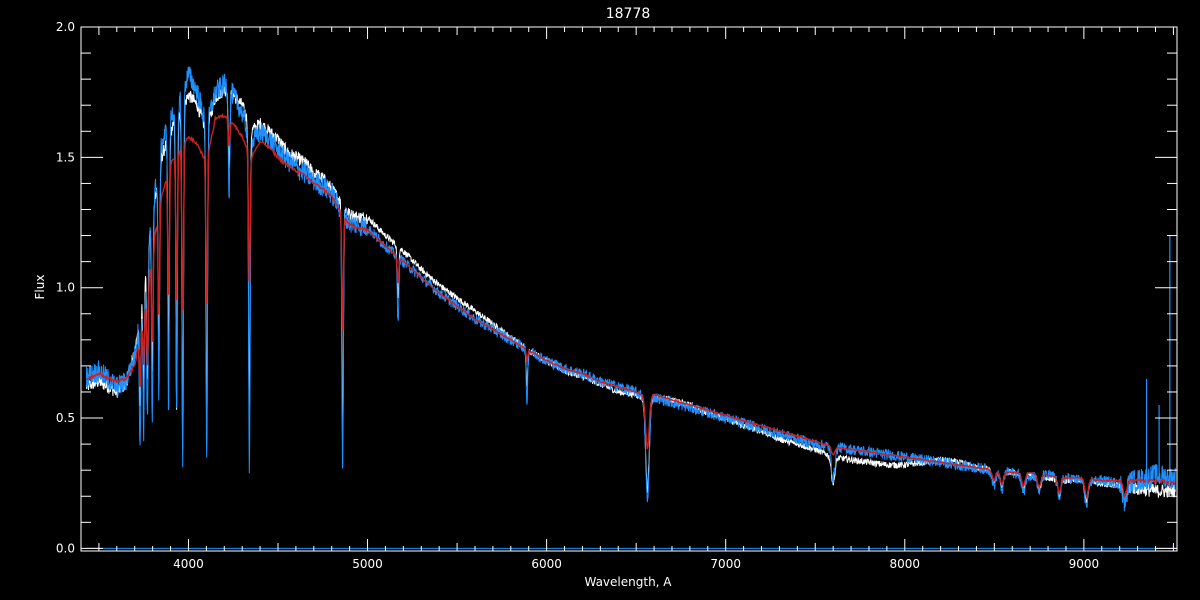 The height and width of the screenshot is (600, 1200). What do you see at coordinates (725, 564) in the screenshot?
I see `x-tick-label: 7000` at bounding box center [725, 564].